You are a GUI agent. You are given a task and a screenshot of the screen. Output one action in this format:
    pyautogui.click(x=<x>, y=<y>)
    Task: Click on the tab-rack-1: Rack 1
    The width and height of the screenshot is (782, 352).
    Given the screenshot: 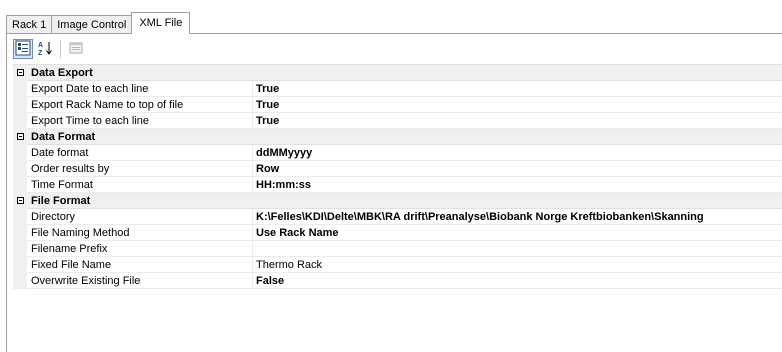 What is the action you would take?
    pyautogui.click(x=29, y=24)
    